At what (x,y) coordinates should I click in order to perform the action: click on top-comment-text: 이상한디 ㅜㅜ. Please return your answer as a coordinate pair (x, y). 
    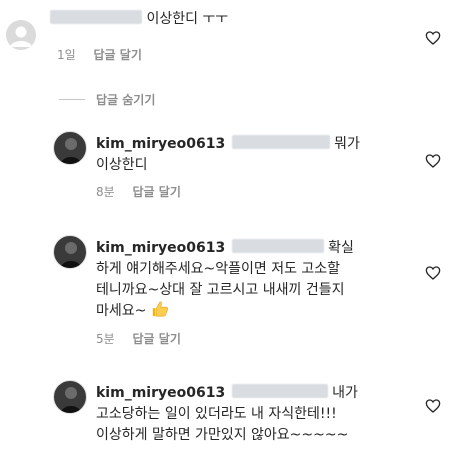
    Looking at the image, I should click on (139, 19).